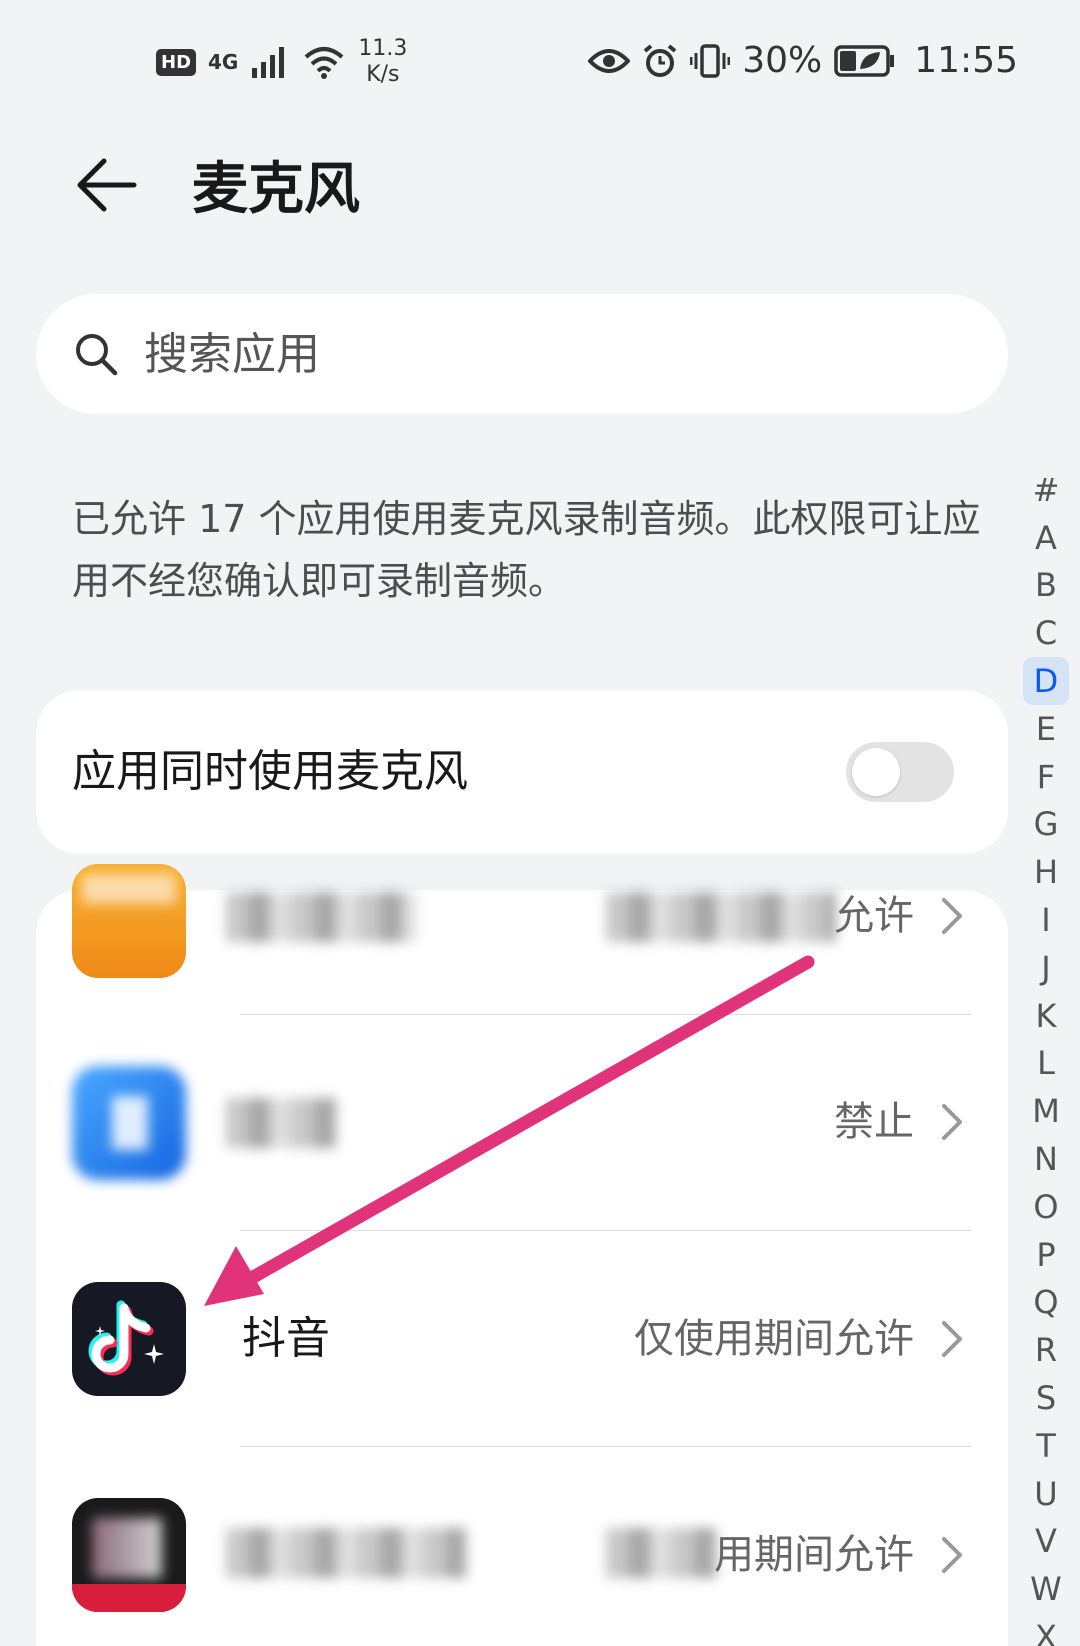 This screenshot has width=1080, height=1646. What do you see at coordinates (1046, 777) in the screenshot?
I see `alpha-letter: F` at bounding box center [1046, 777].